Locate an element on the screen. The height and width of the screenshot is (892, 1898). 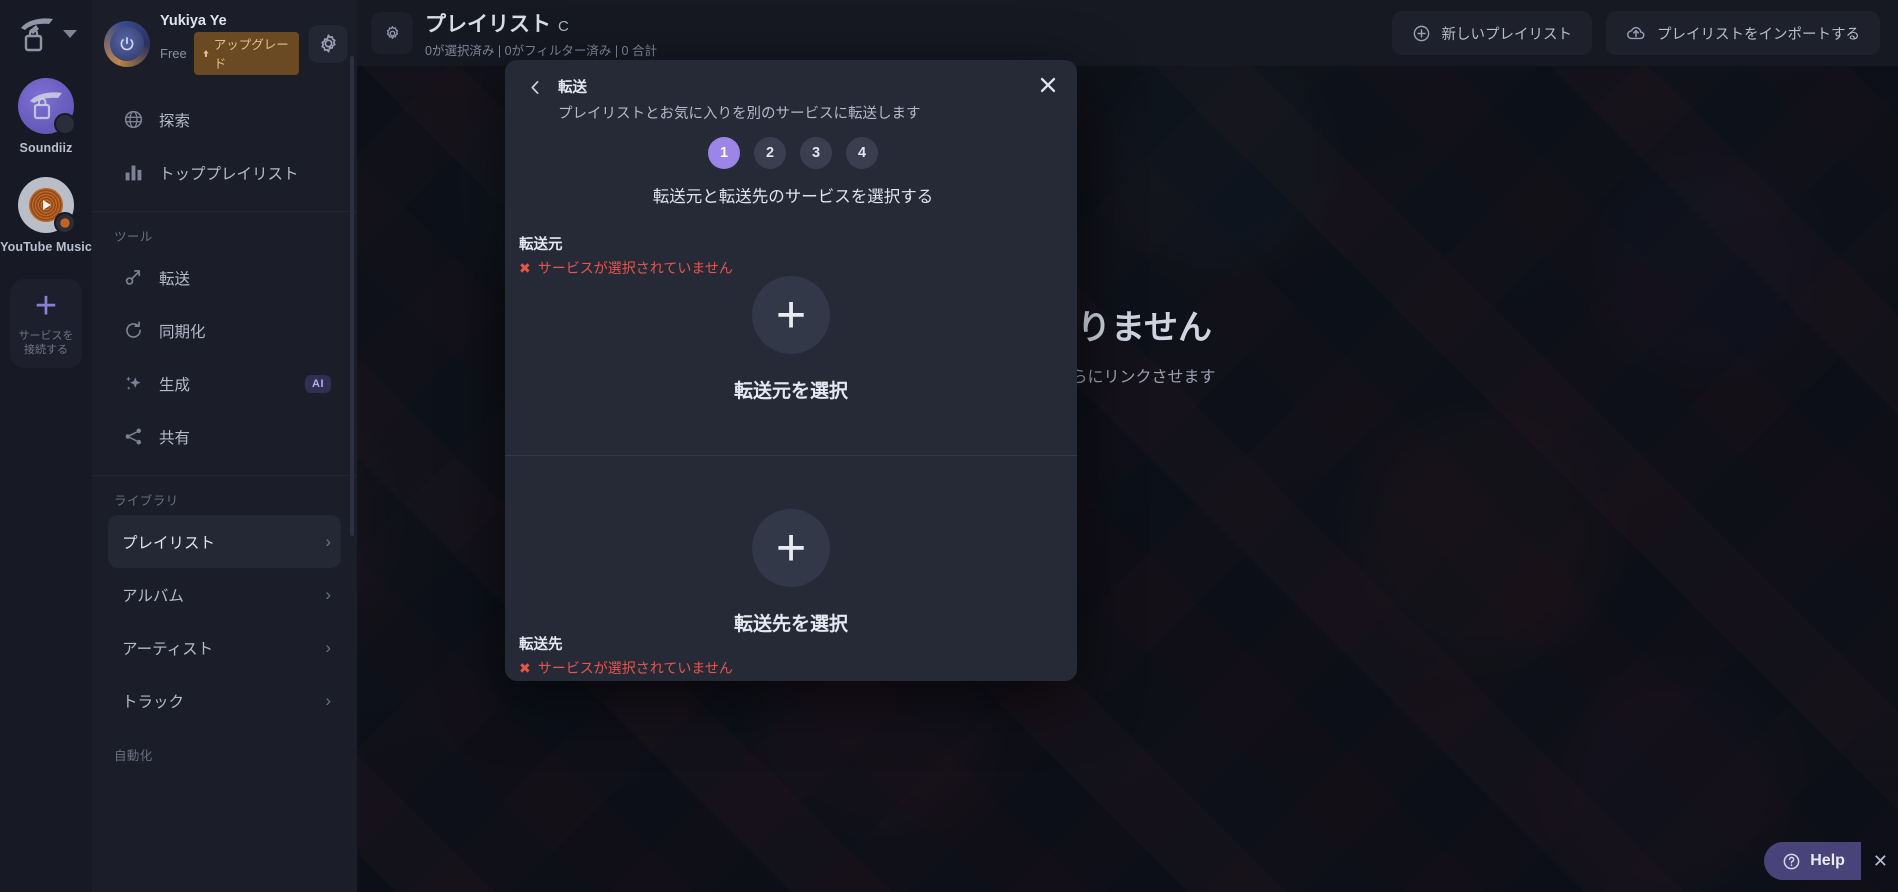
source-header: 転送元 ✖ サービスが選択されていません is located at coordinates (626, 255).